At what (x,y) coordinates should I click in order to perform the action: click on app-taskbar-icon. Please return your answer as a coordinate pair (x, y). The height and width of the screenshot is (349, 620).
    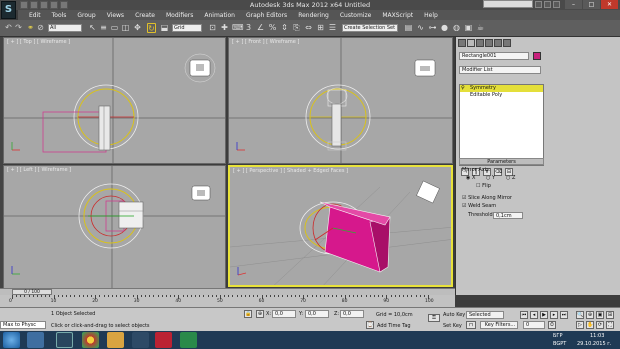
    Looking at the image, I should click on (140, 340).